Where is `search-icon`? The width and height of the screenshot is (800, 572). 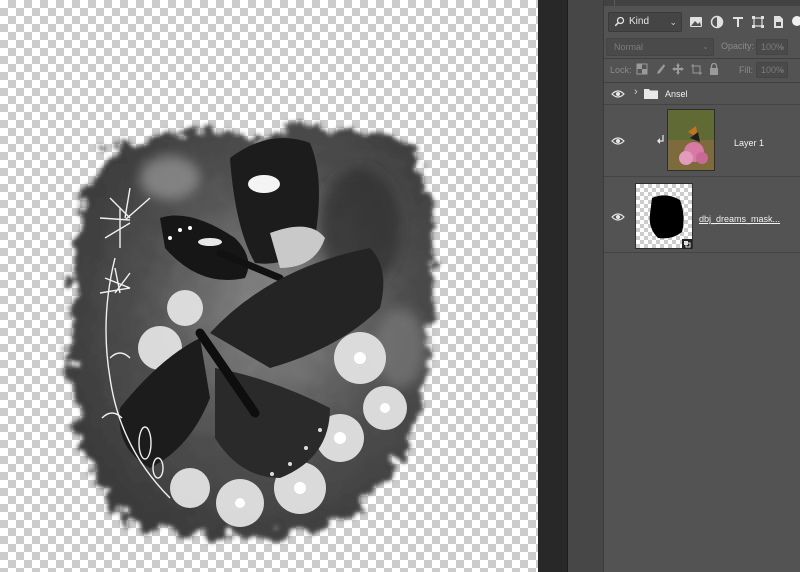 search-icon is located at coordinates (619, 21).